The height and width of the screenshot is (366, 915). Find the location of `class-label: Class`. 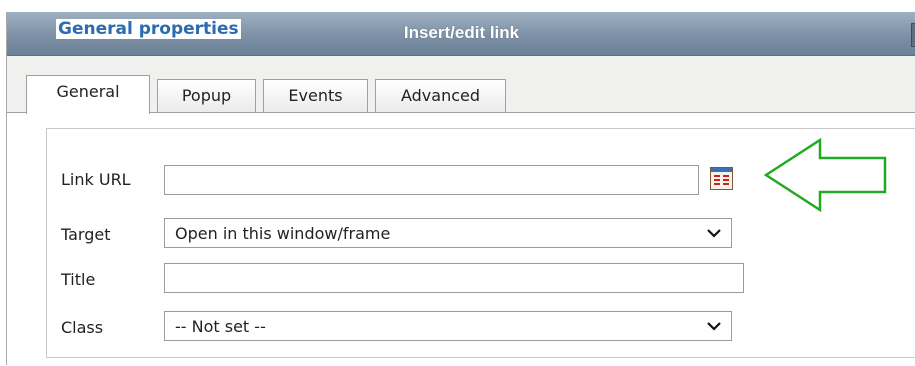

class-label: Class is located at coordinates (82, 327).